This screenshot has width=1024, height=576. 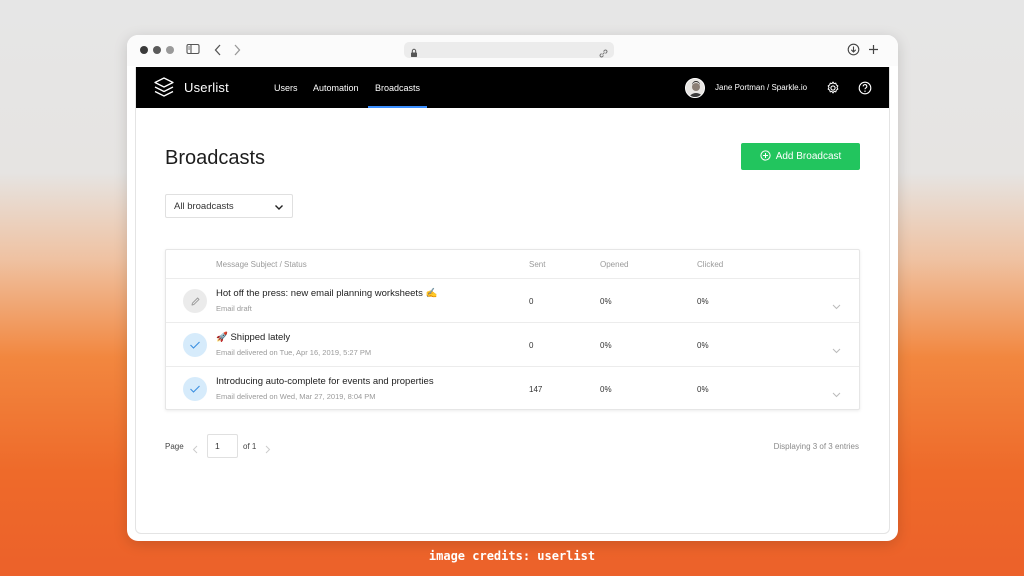 I want to click on avatar, so click(x=695, y=88).